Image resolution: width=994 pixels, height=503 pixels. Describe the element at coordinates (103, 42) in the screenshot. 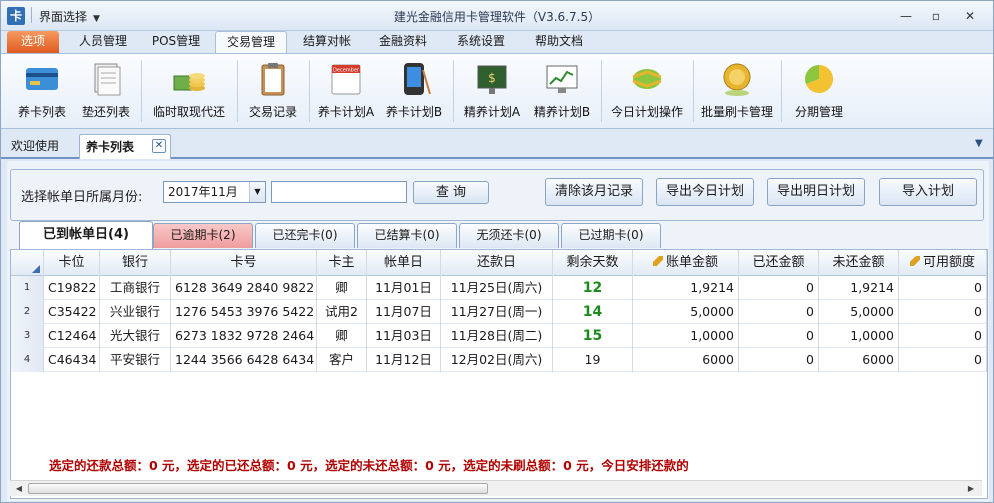

I see `menu-personnel: 人员管理` at that location.